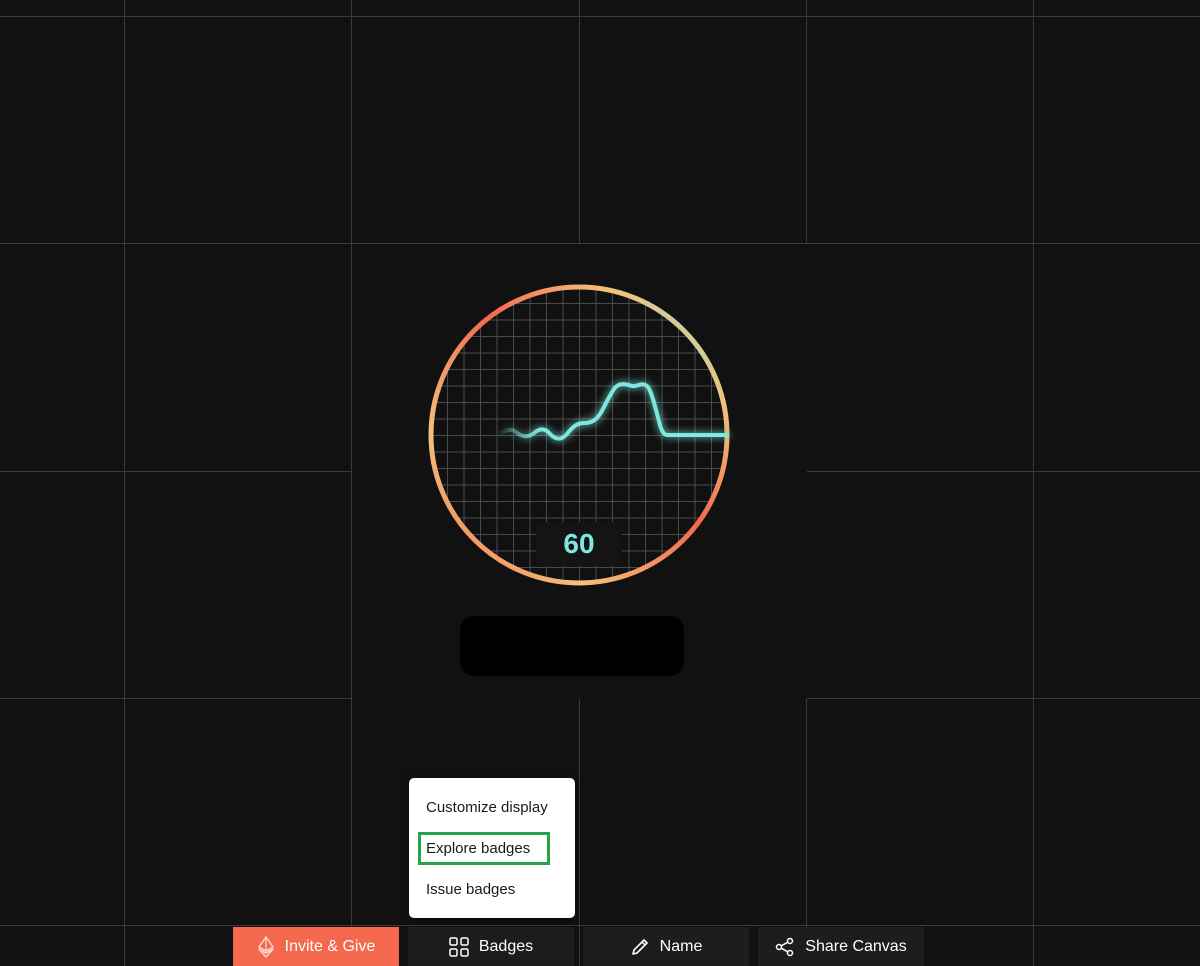 The image size is (1200, 966). Describe the element at coordinates (579, 544) in the screenshot. I see `gauge-reading: 60` at that location.